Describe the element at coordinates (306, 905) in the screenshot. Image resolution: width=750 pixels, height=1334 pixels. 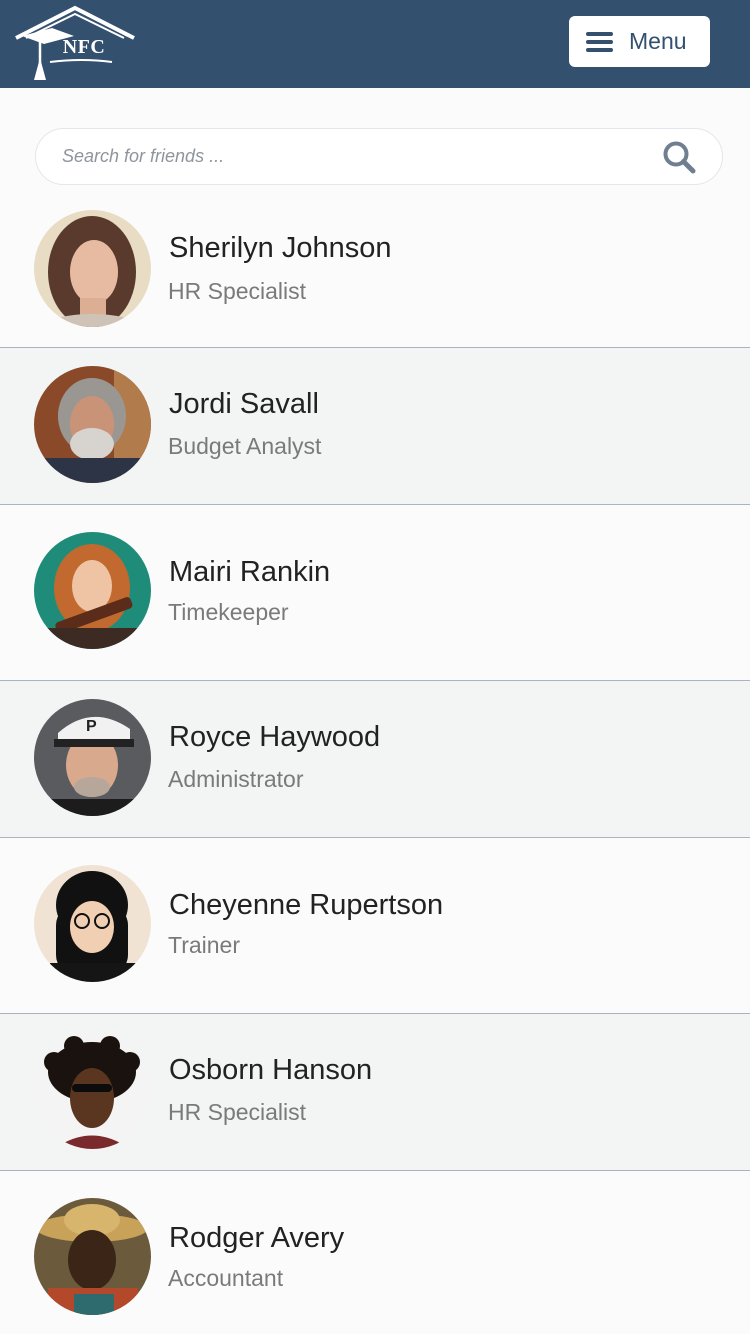
I see `friend-name: Cheyenne Rupertson` at that location.